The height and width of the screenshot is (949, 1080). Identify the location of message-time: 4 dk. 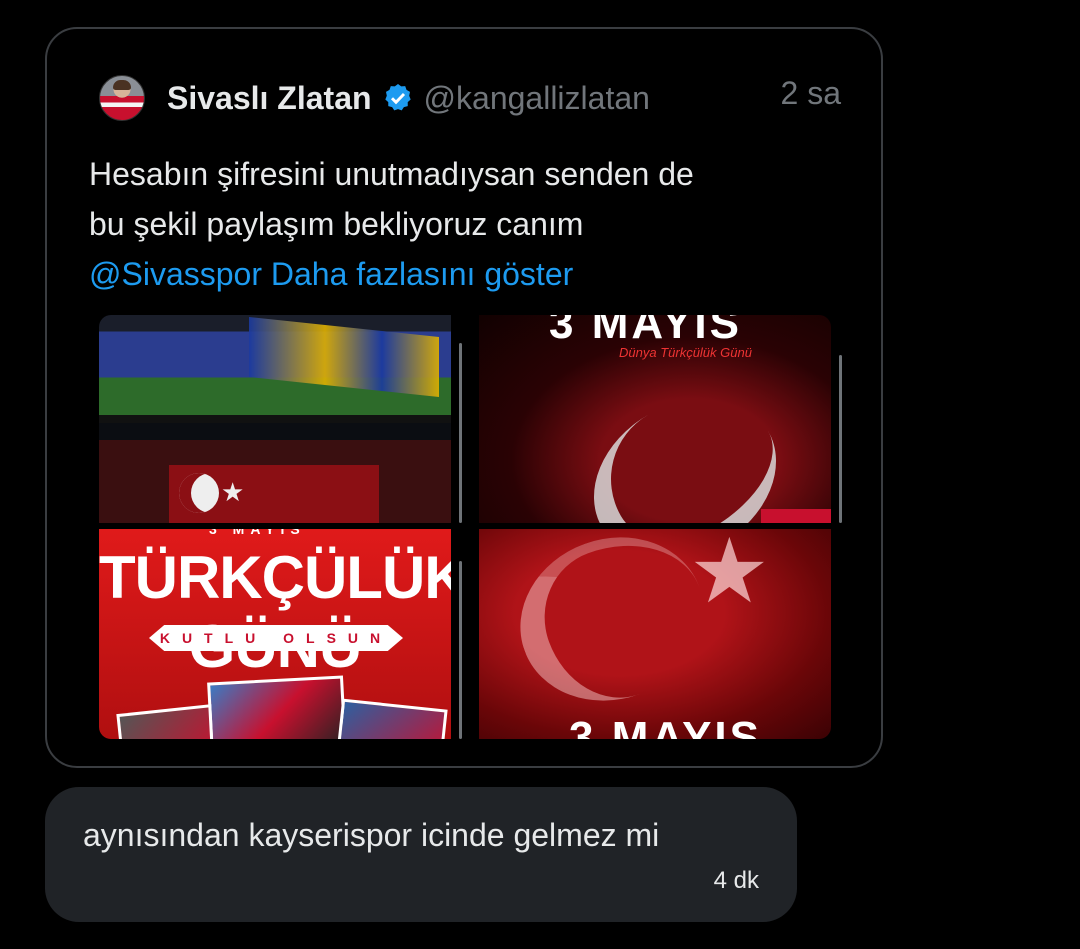
(736, 880).